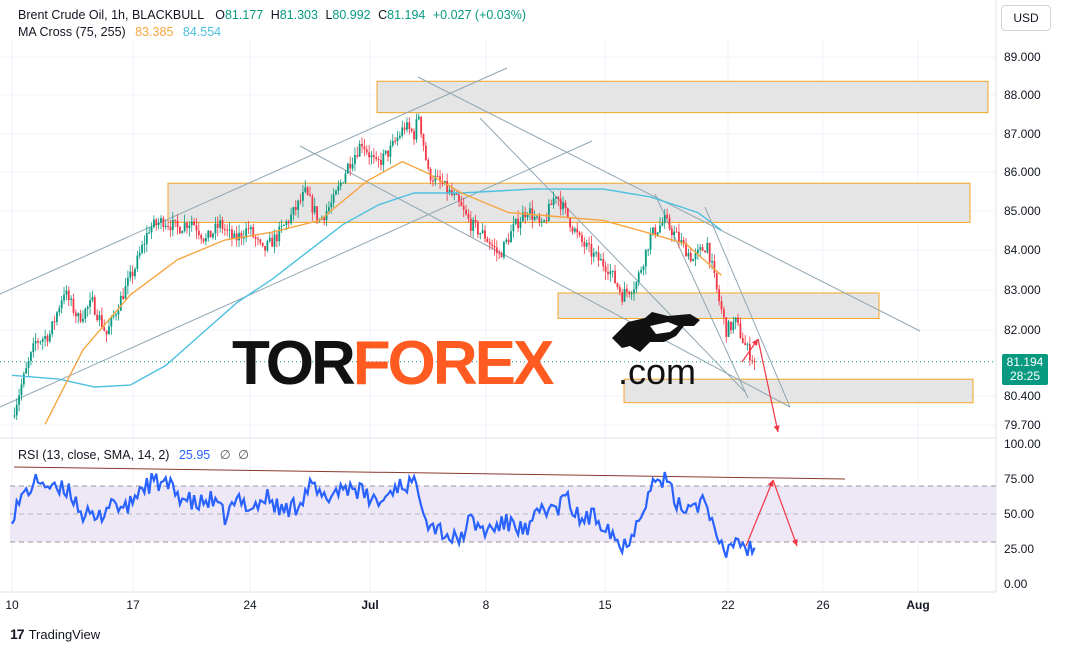 The height and width of the screenshot is (651, 1065). I want to click on currency-button: USD, so click(1026, 18).